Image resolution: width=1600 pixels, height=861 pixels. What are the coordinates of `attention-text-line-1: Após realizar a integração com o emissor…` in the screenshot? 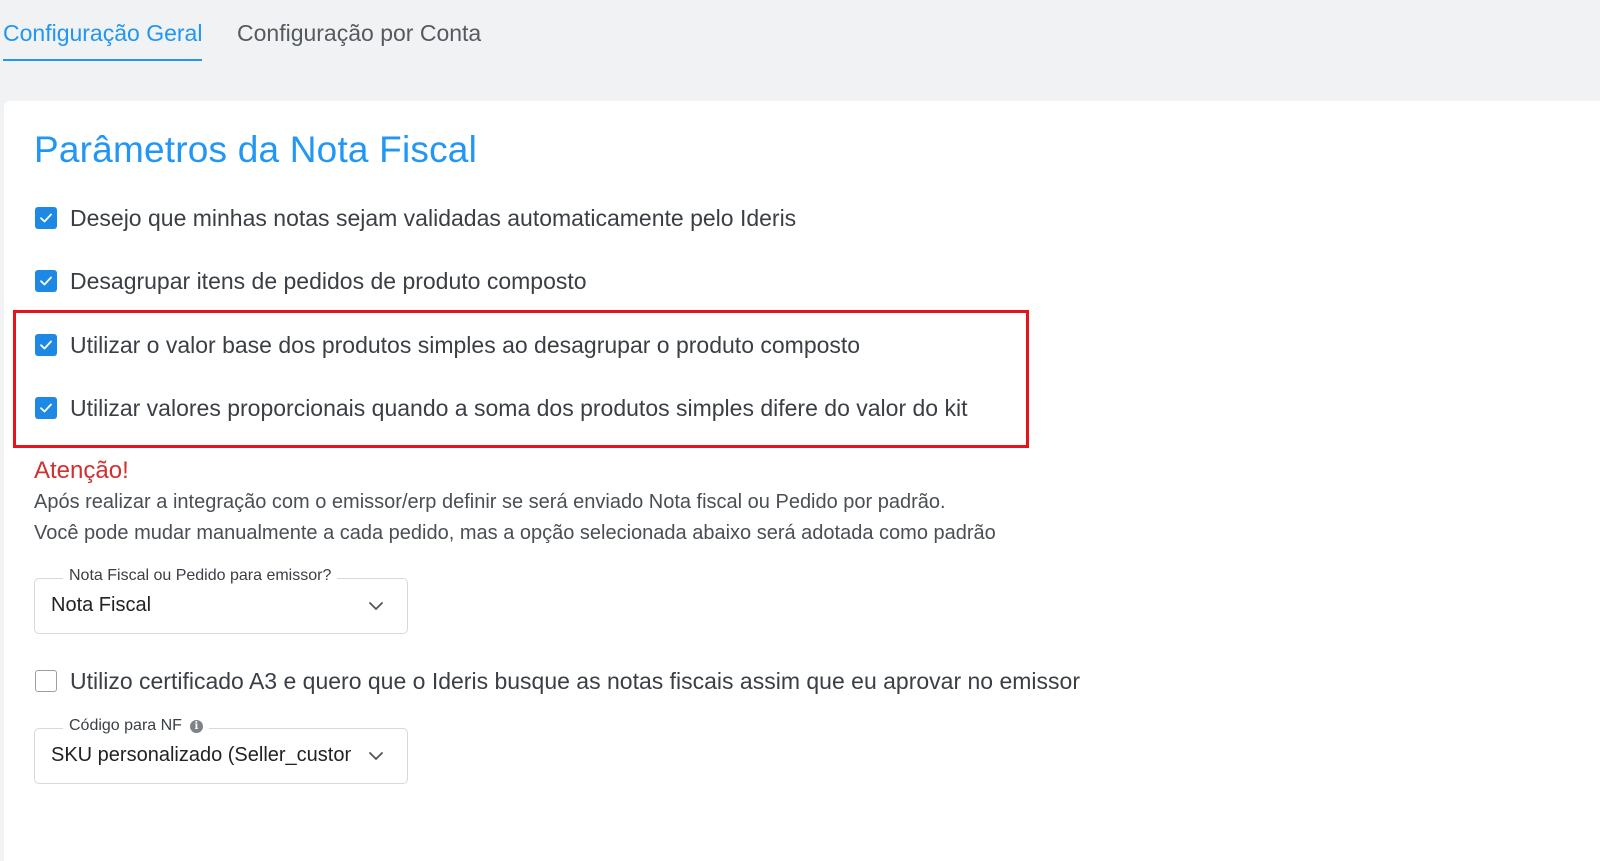 It's located at (490, 502).